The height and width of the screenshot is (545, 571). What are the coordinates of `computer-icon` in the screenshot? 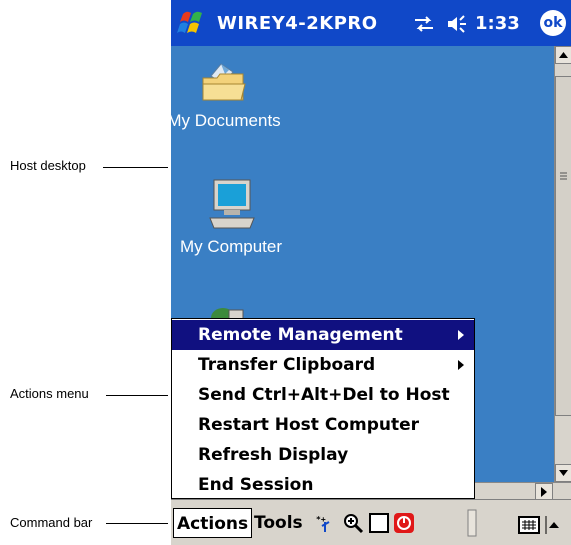 It's located at (232, 204).